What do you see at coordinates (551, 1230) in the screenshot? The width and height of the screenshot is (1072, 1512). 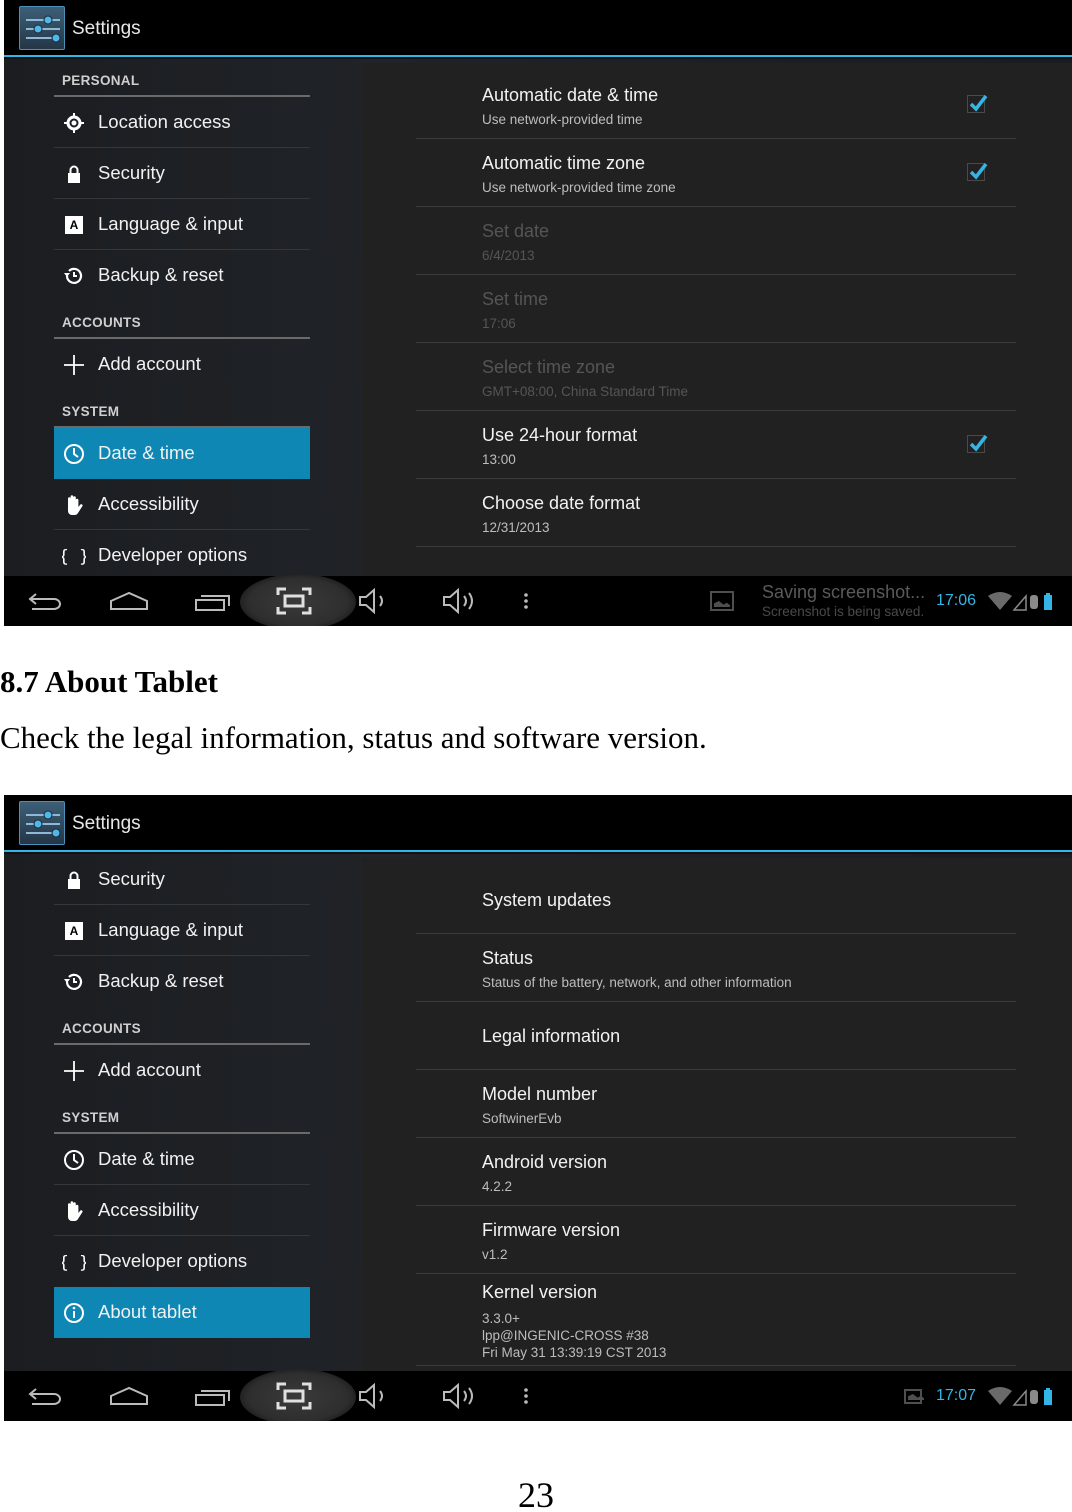 I see `pref-title: Firmware version` at bounding box center [551, 1230].